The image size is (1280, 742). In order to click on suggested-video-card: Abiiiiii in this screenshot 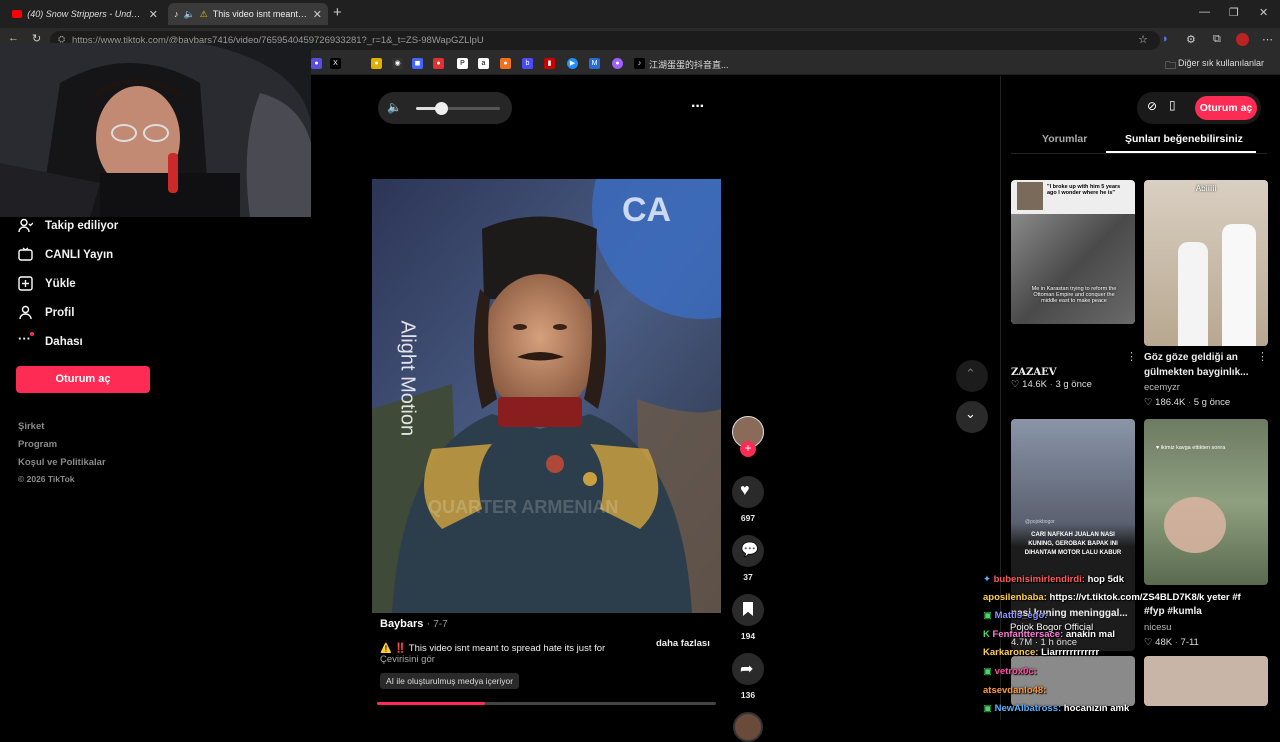, I will do `click(1206, 263)`.